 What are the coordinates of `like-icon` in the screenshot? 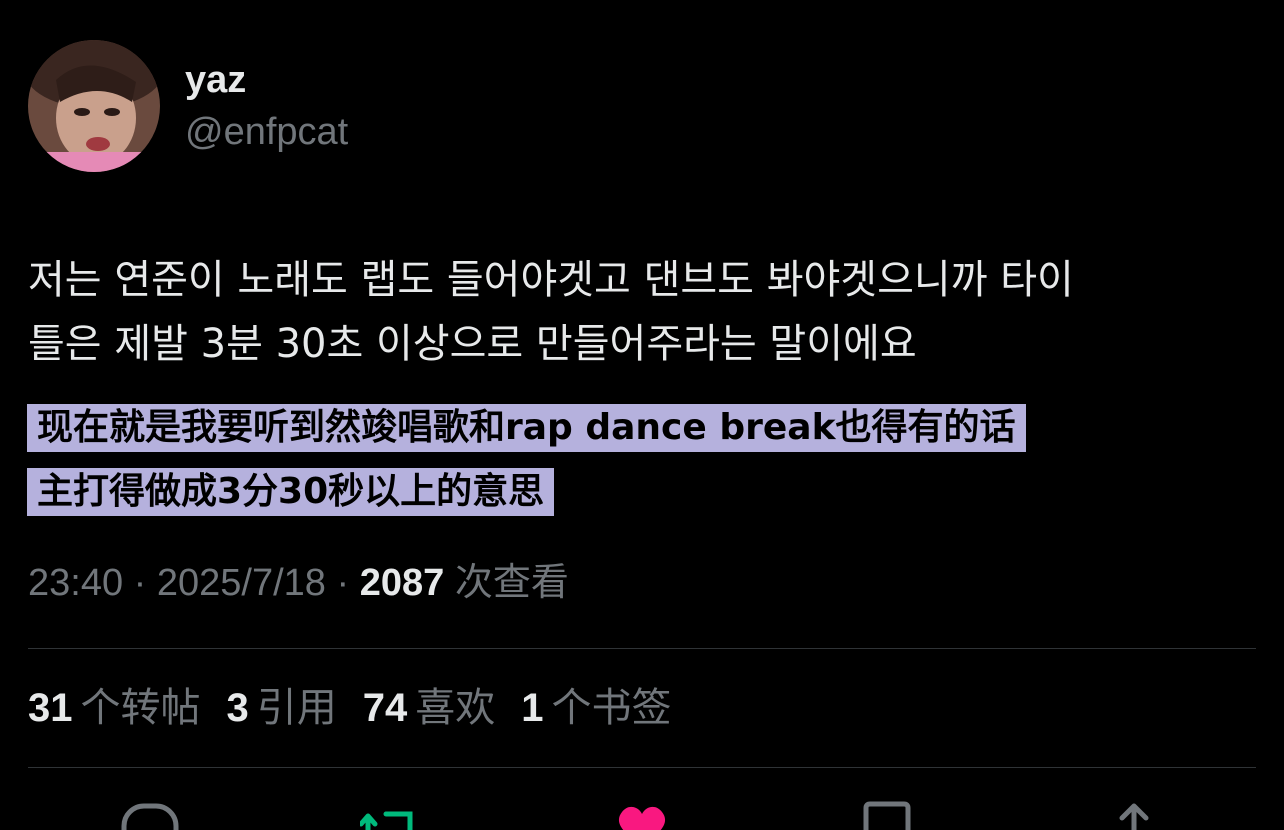 It's located at (642, 818).